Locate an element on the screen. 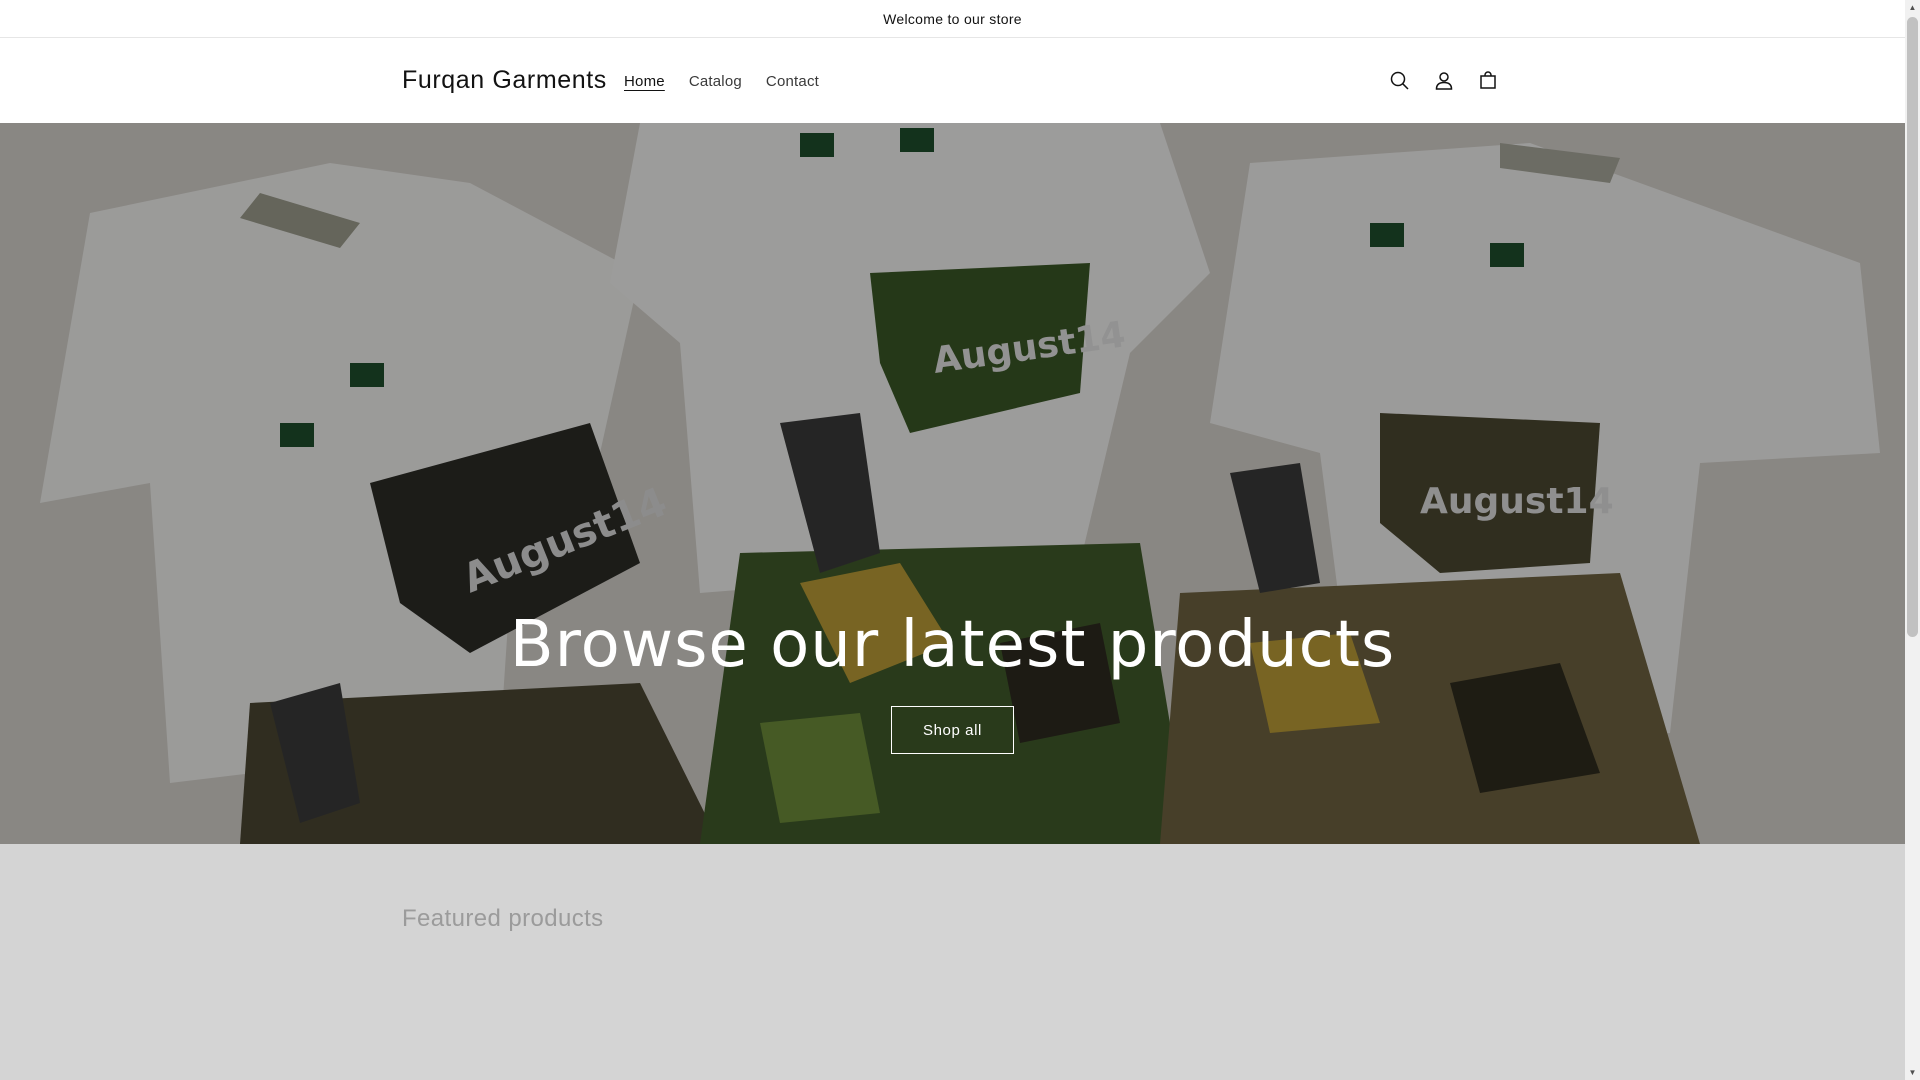 This screenshot has width=1920, height=1080. nav-home: Home is located at coordinates (644, 81).